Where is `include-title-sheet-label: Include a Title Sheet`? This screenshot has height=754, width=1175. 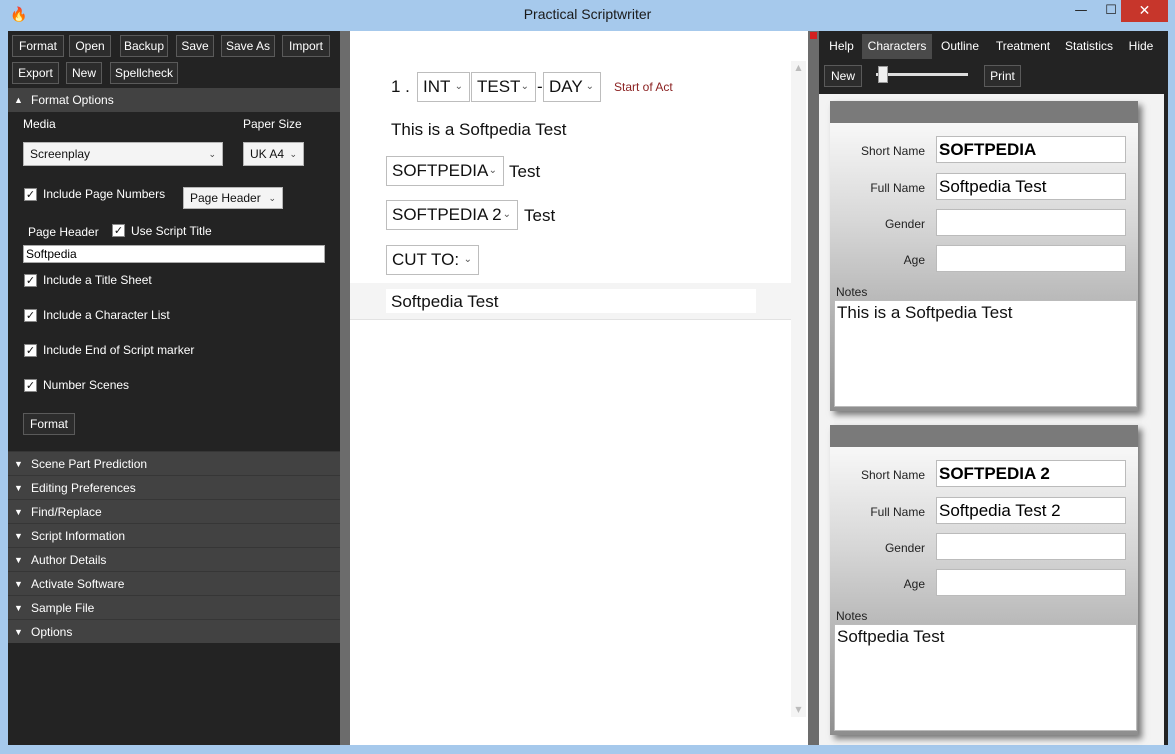
include-title-sheet-label: Include a Title Sheet is located at coordinates (97, 280).